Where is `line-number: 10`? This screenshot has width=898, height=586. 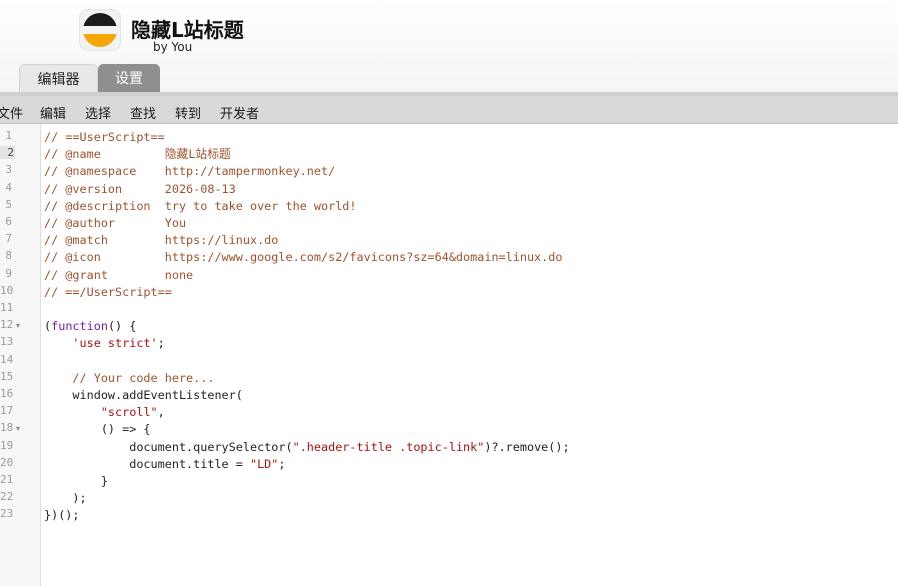 line-number: 10 is located at coordinates (7, 290).